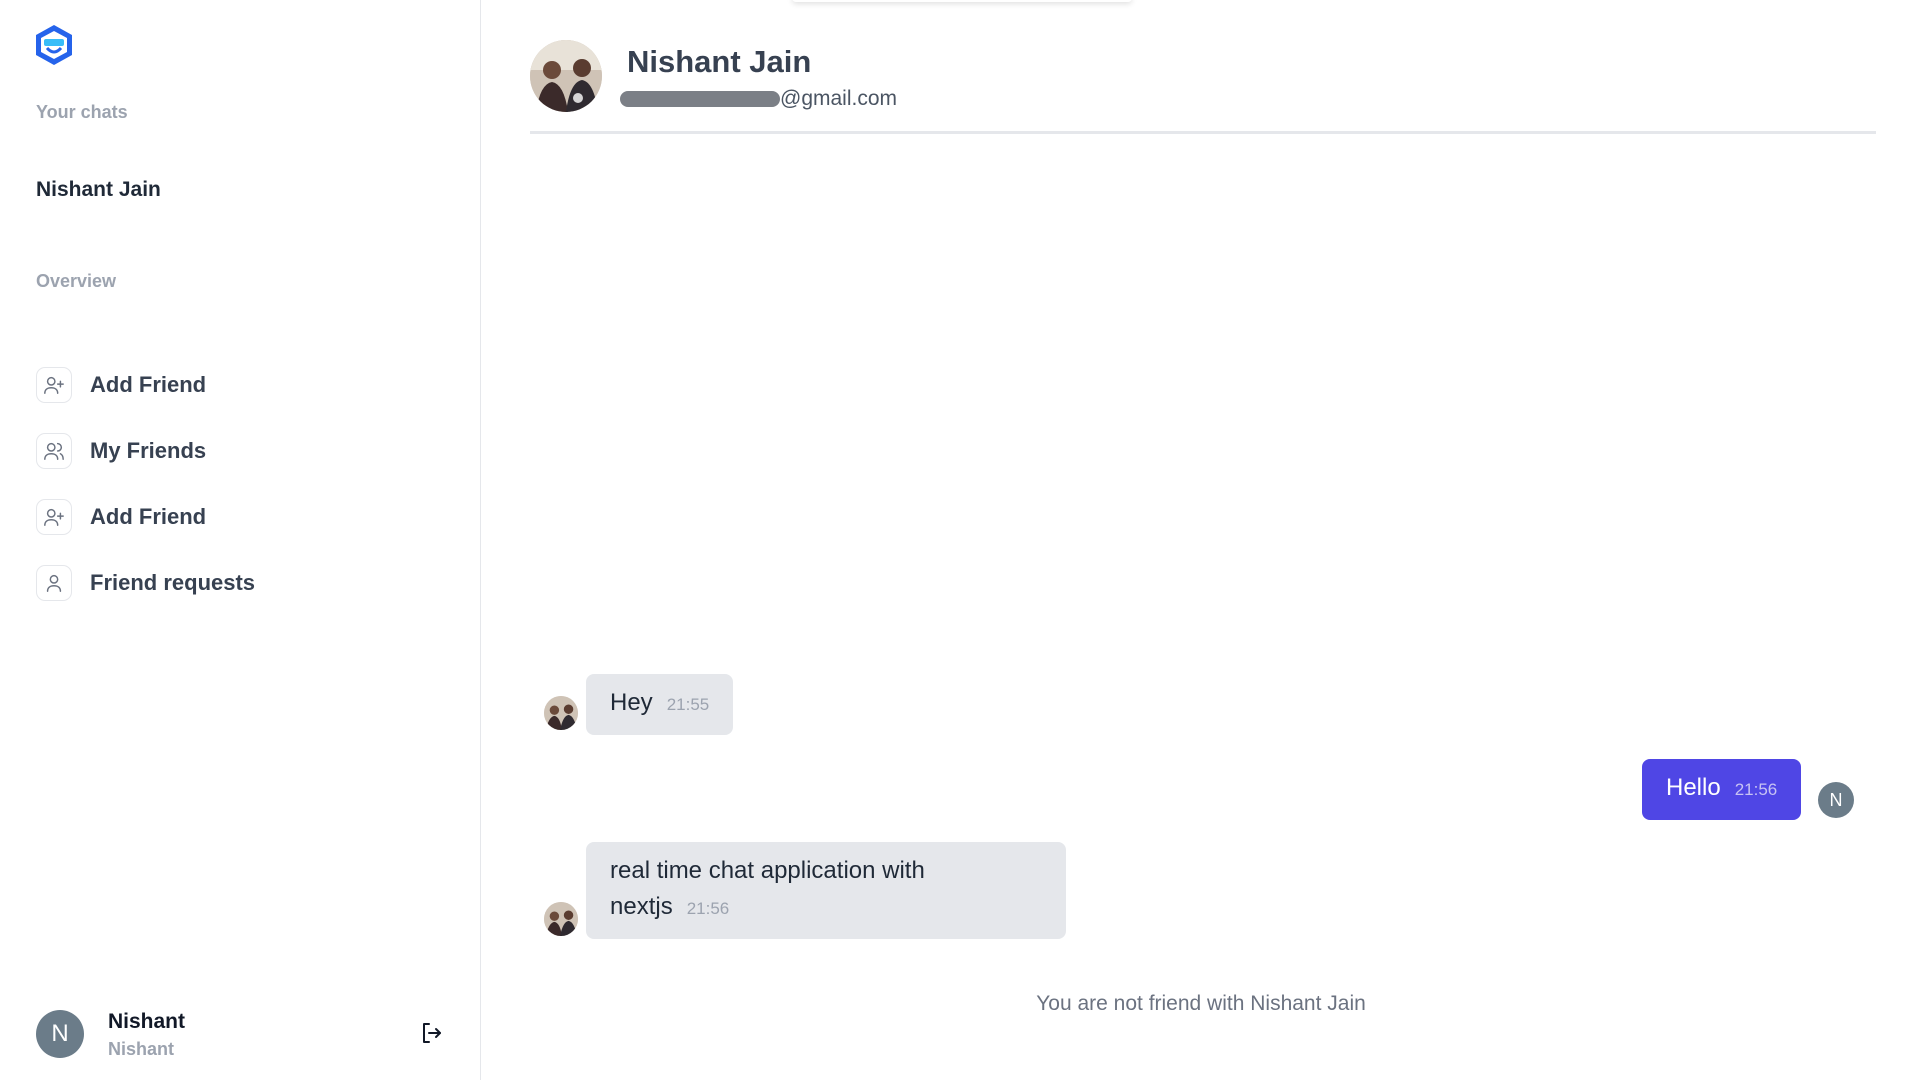 Image resolution: width=1920 pixels, height=1080 pixels. What do you see at coordinates (1693, 787) in the screenshot?
I see `message-text: Hello` at bounding box center [1693, 787].